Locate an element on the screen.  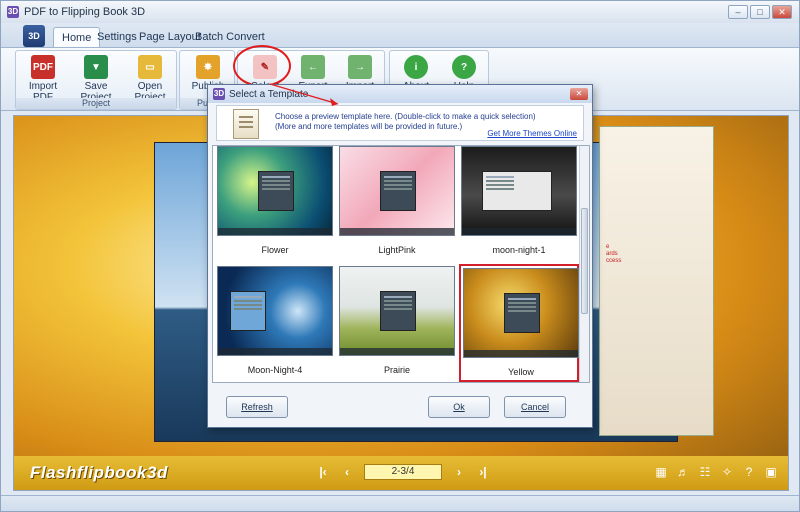
minimize-button: – is located at coordinates (738, 12).